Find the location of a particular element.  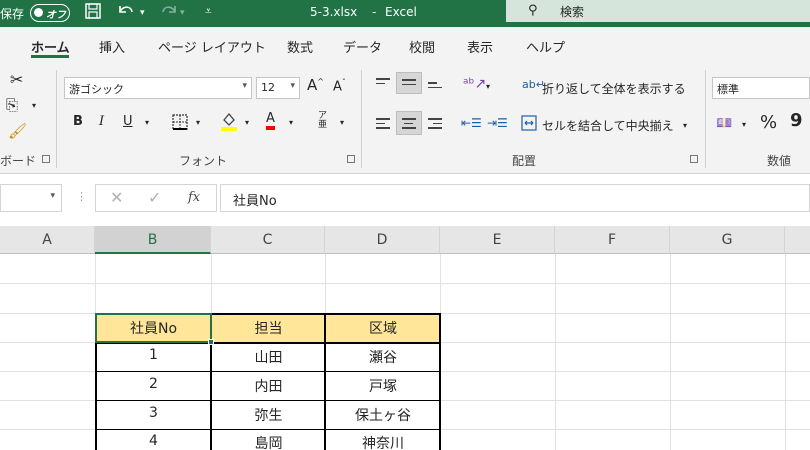

underline-dropdown-icon: ▾ is located at coordinates (147, 122).